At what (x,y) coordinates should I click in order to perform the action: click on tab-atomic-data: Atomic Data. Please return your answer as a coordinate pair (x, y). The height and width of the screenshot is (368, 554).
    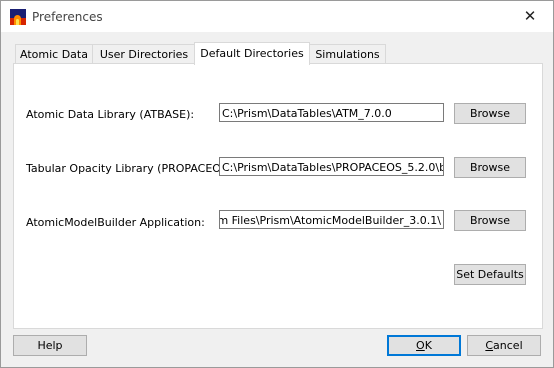
    Looking at the image, I should click on (54, 54).